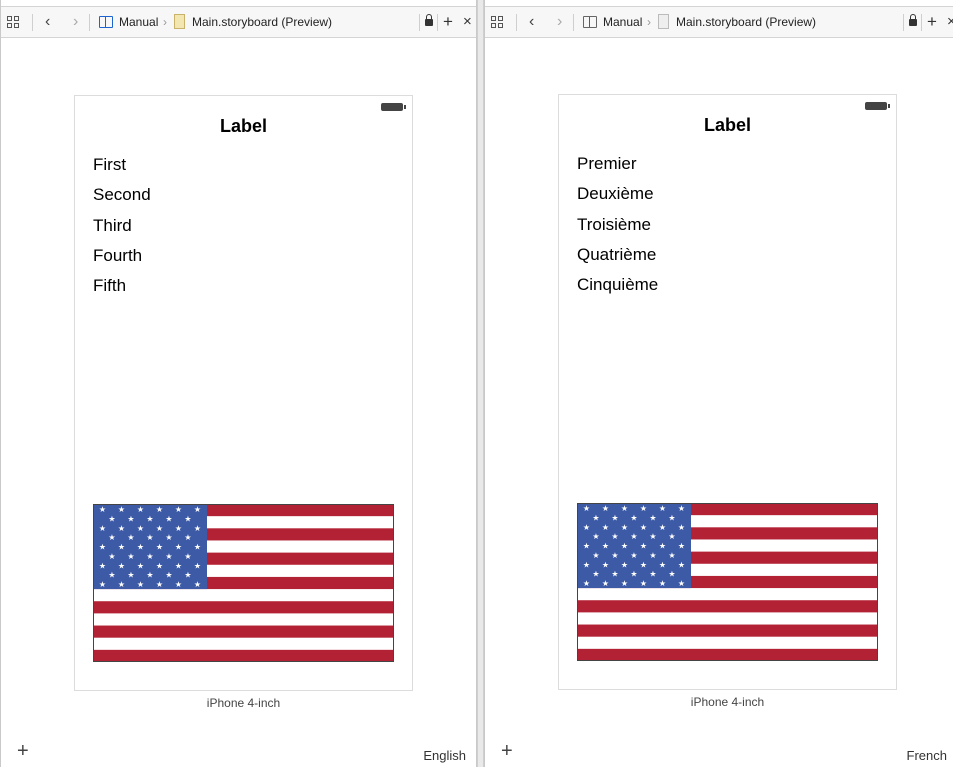 This screenshot has height=767, width=953. What do you see at coordinates (110, 164) in the screenshot?
I see `list-item: First` at bounding box center [110, 164].